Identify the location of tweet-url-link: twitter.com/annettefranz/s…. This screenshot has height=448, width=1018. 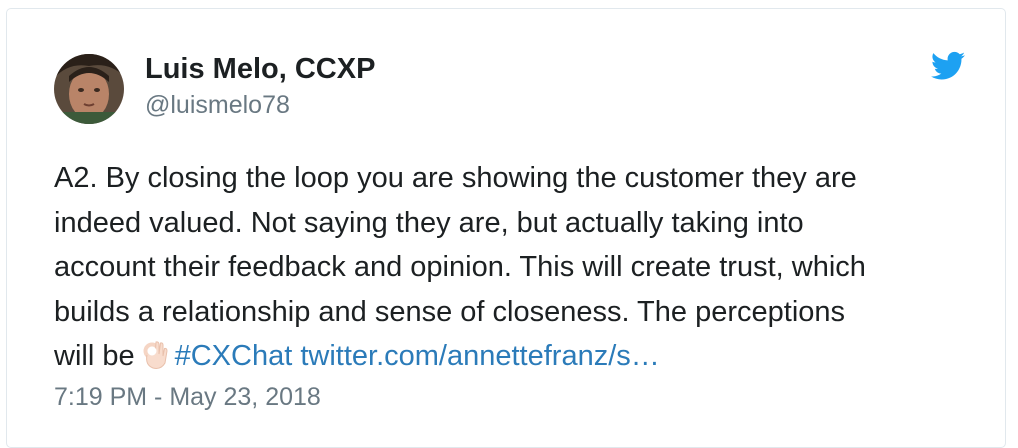
(479, 356).